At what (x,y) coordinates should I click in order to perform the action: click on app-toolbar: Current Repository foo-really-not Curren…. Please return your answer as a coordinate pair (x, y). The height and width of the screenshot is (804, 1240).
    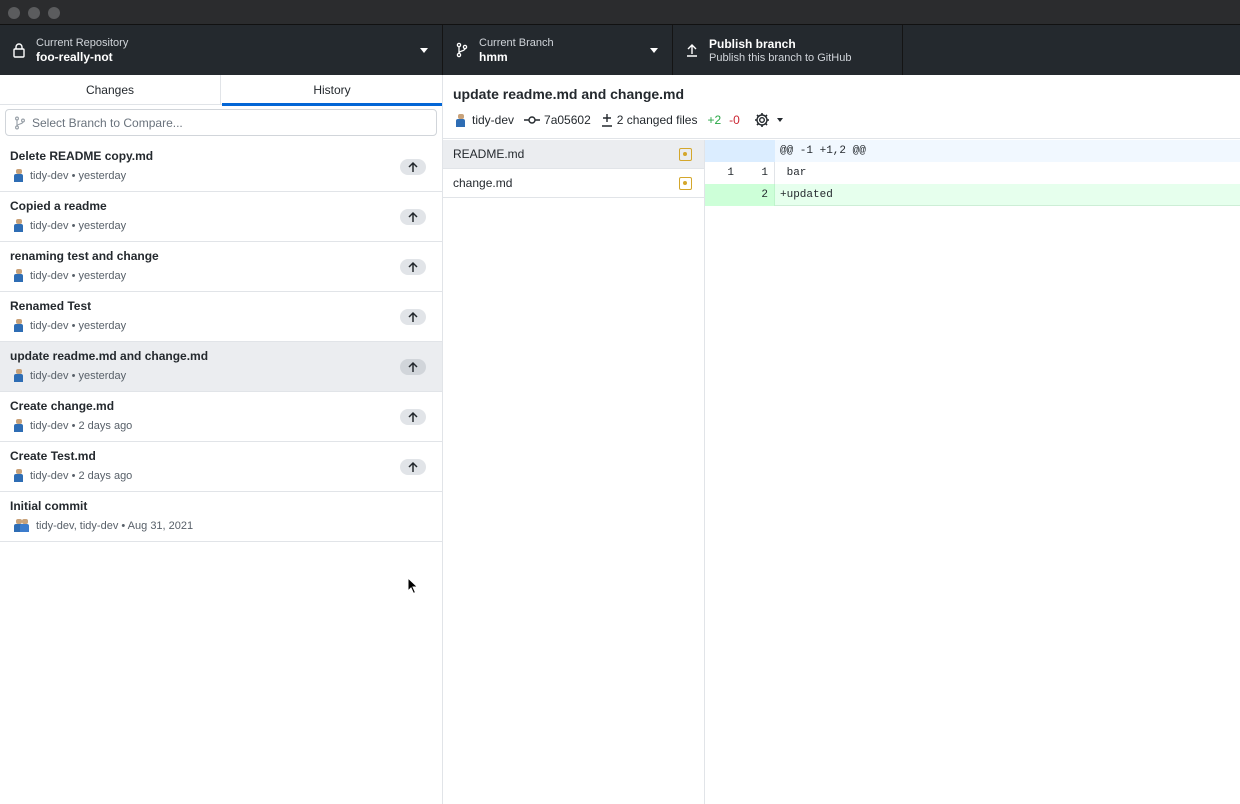
    Looking at the image, I should click on (620, 50).